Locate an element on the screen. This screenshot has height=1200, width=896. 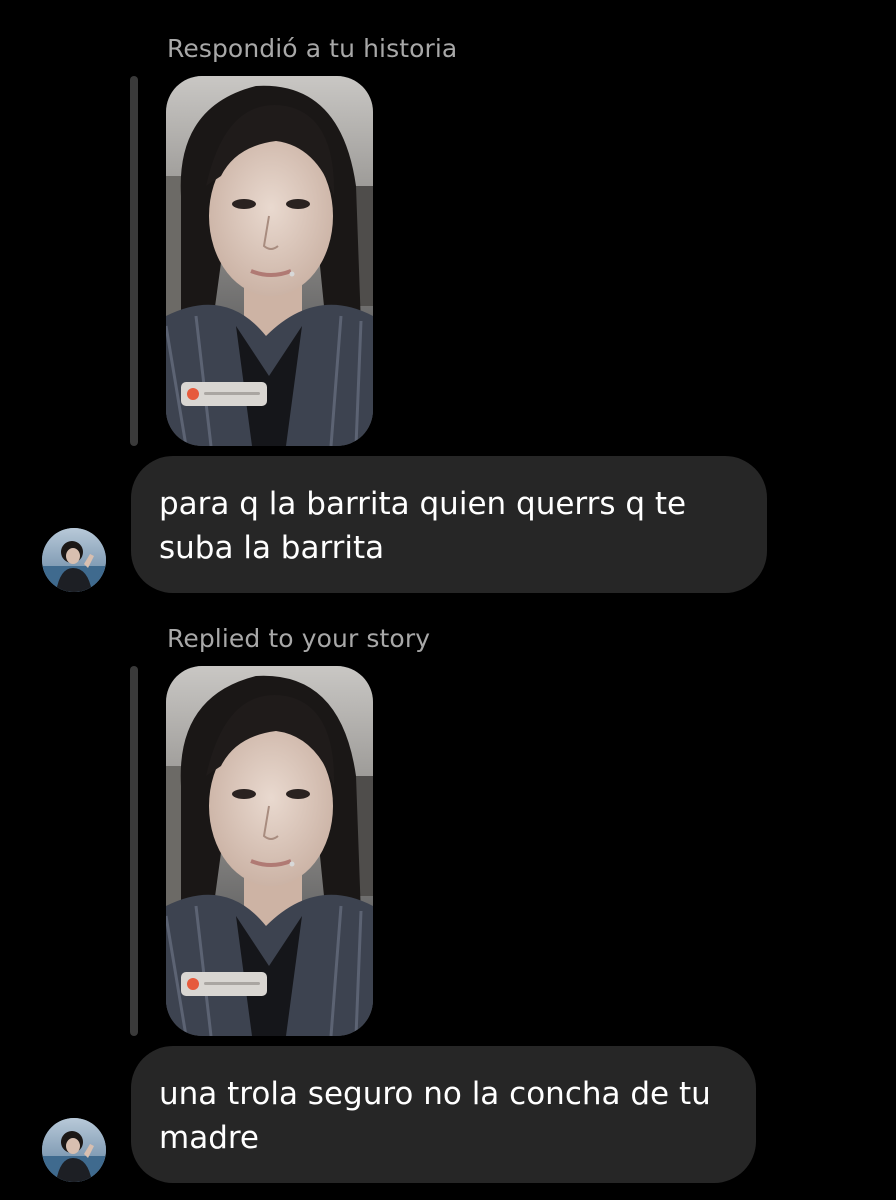
story-reply-label: Replied to your story is located at coordinates (299, 638).